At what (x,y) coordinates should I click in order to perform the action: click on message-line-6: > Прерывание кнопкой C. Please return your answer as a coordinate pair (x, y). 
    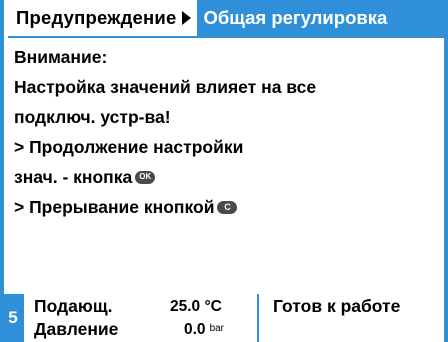
    Looking at the image, I should click on (224, 207).